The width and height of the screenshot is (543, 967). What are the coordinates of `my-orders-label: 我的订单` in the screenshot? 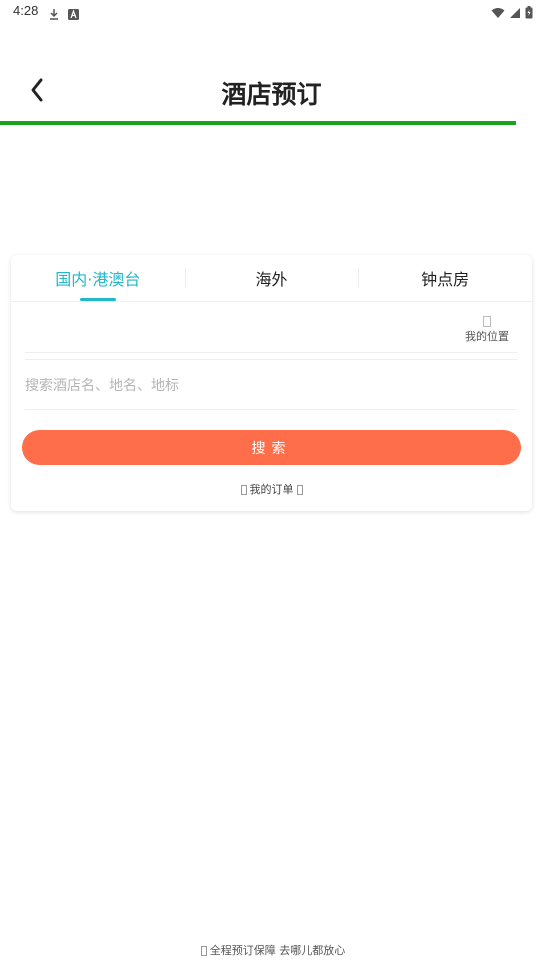 It's located at (271, 489).